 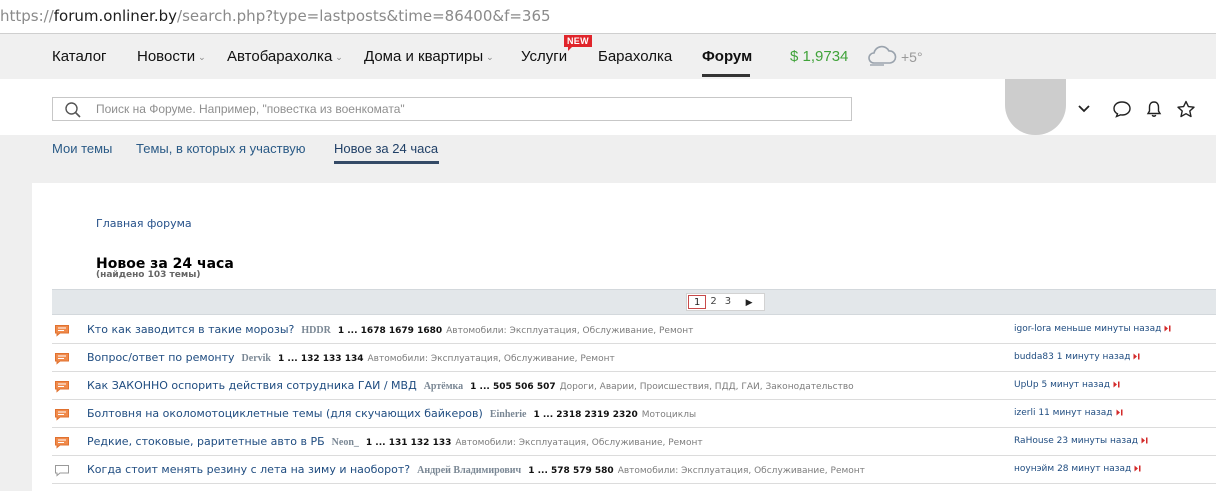 I want to click on topic-pages: 1 ... 1678 1679 1680, so click(x=390, y=331).